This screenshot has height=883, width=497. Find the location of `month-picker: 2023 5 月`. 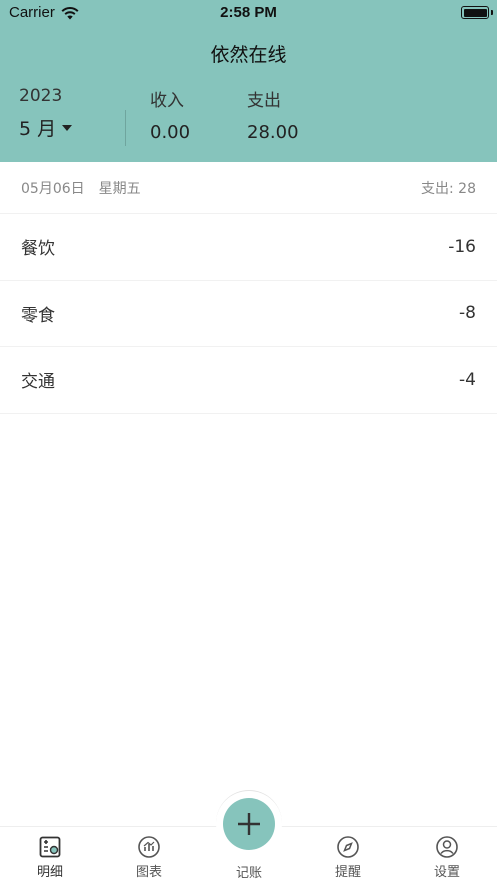

month-picker: 2023 5 月 is located at coordinates (46, 113).